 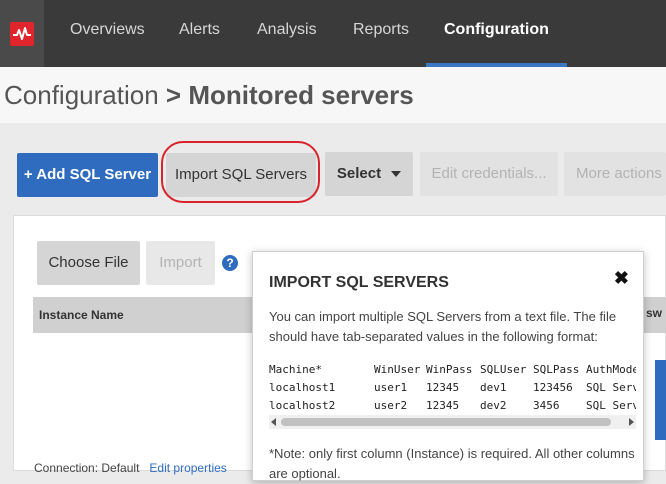 I want to click on format-cell: 123456, so click(x=553, y=387).